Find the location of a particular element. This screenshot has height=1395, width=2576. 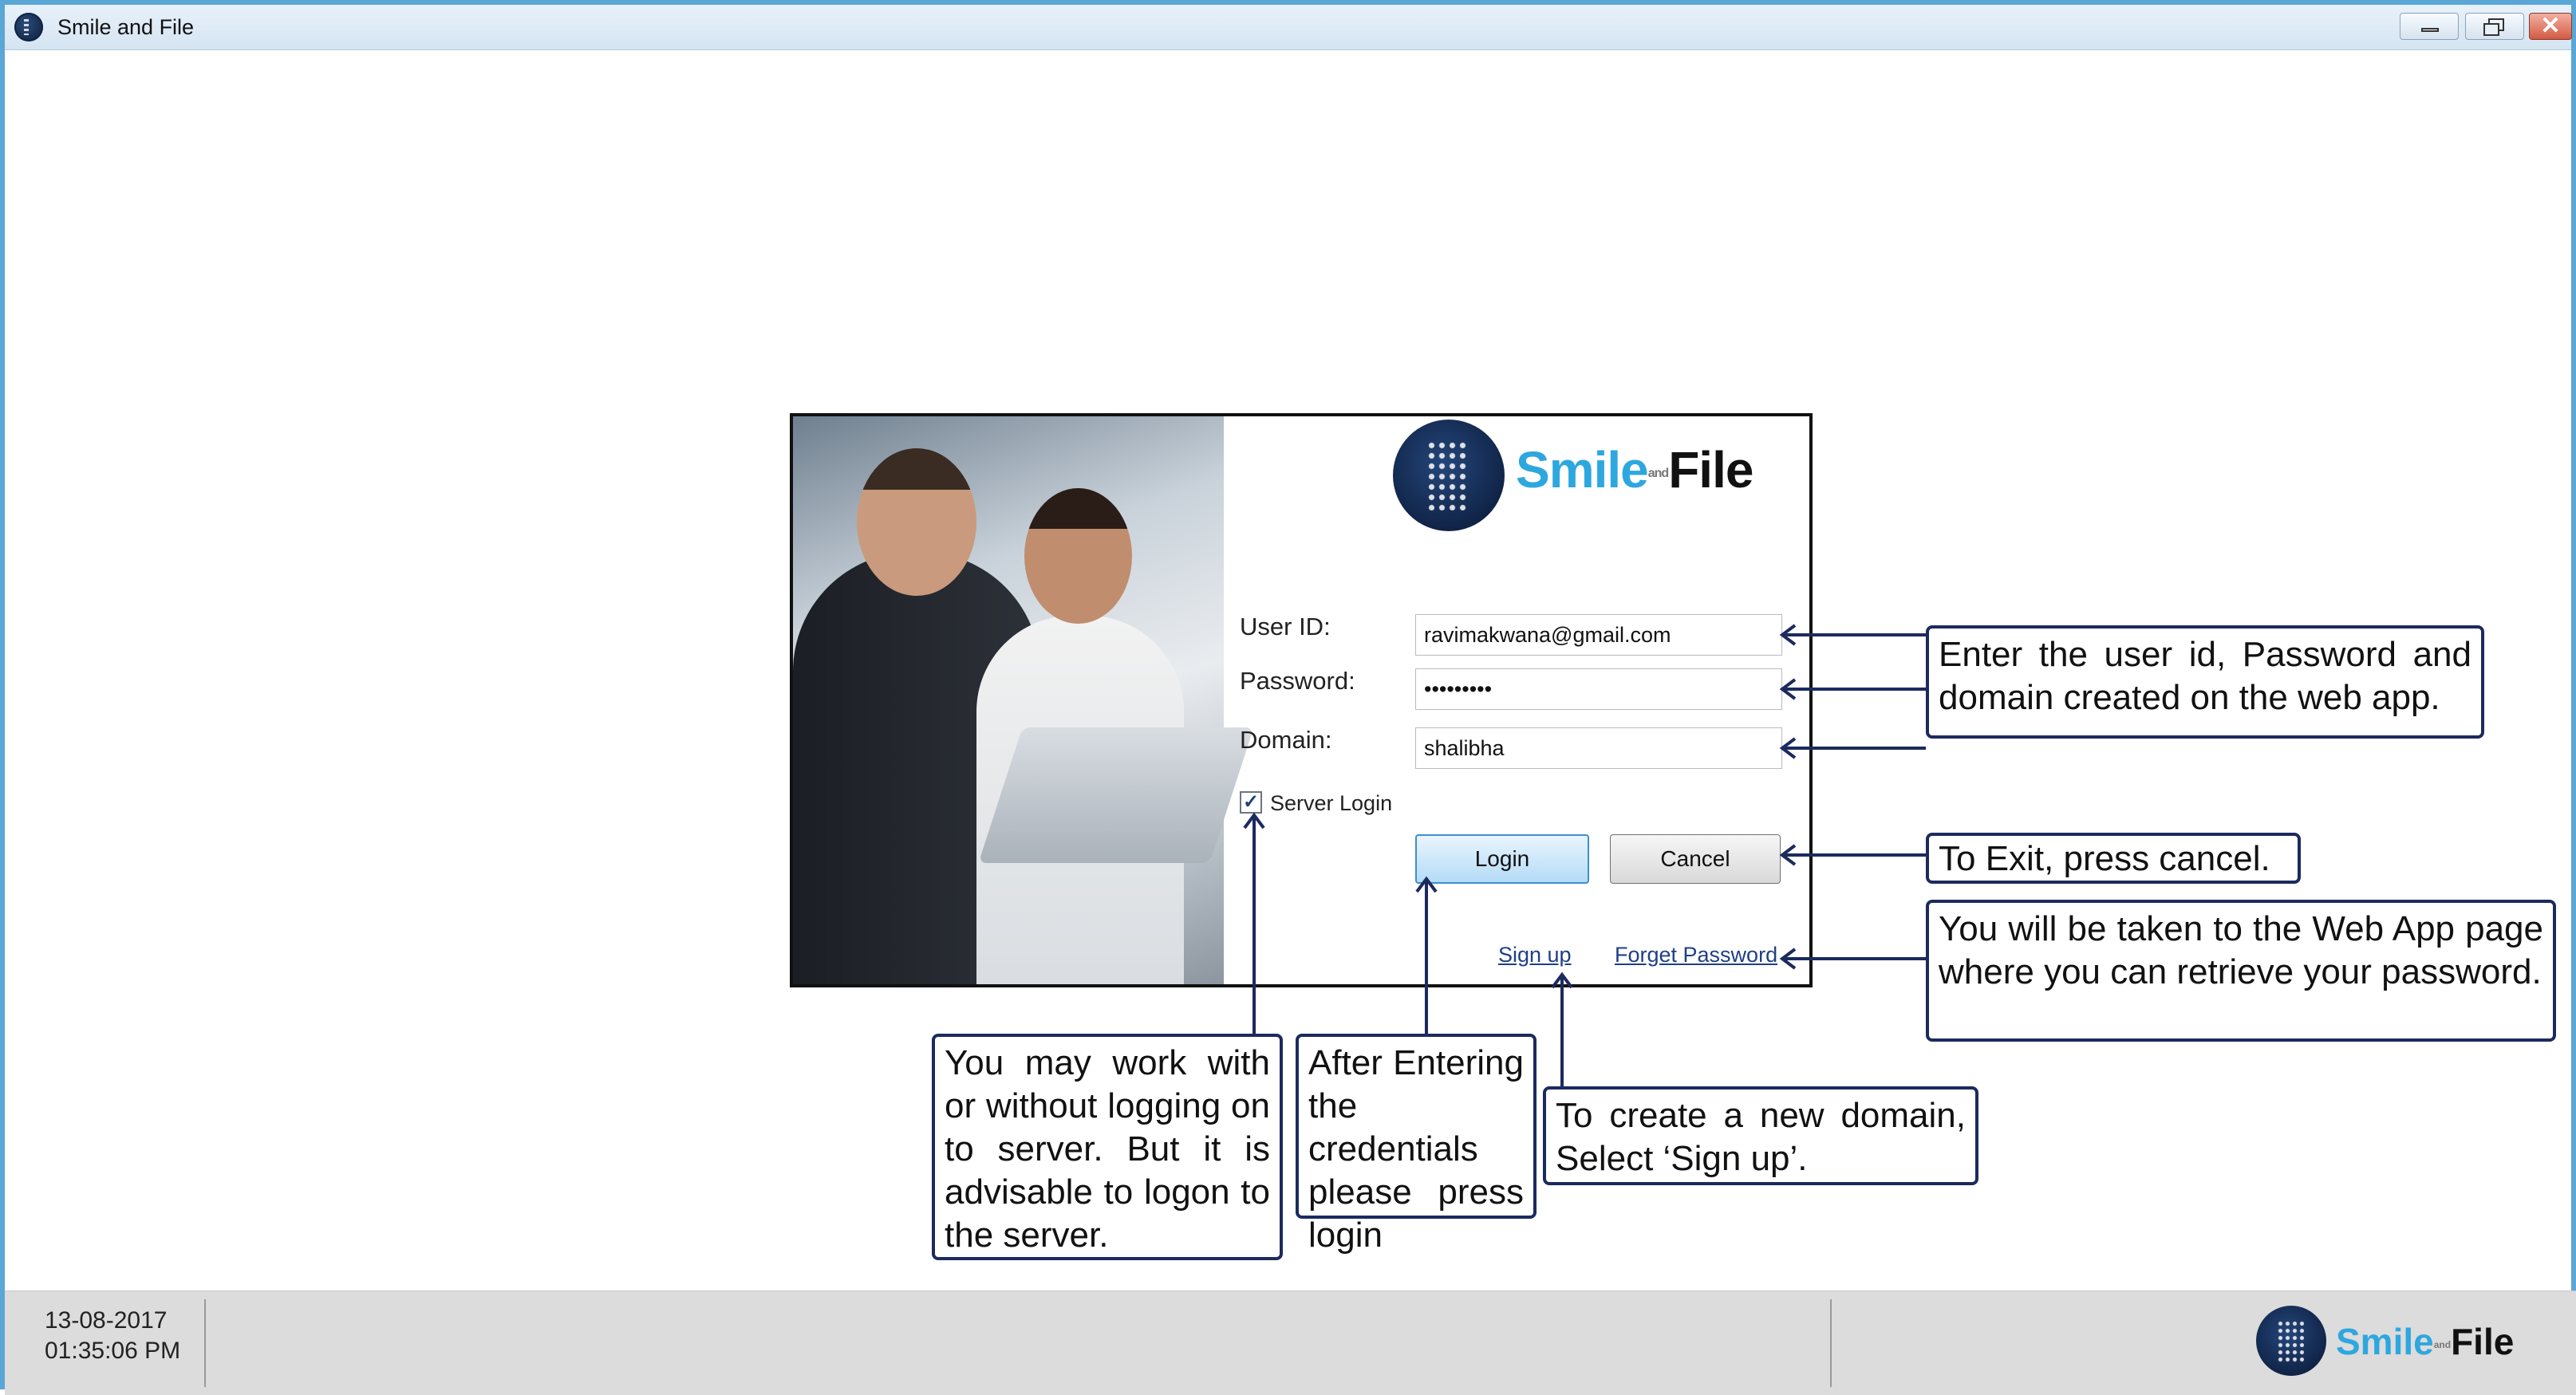

status-time: 01:35:06 PM is located at coordinates (113, 1351).